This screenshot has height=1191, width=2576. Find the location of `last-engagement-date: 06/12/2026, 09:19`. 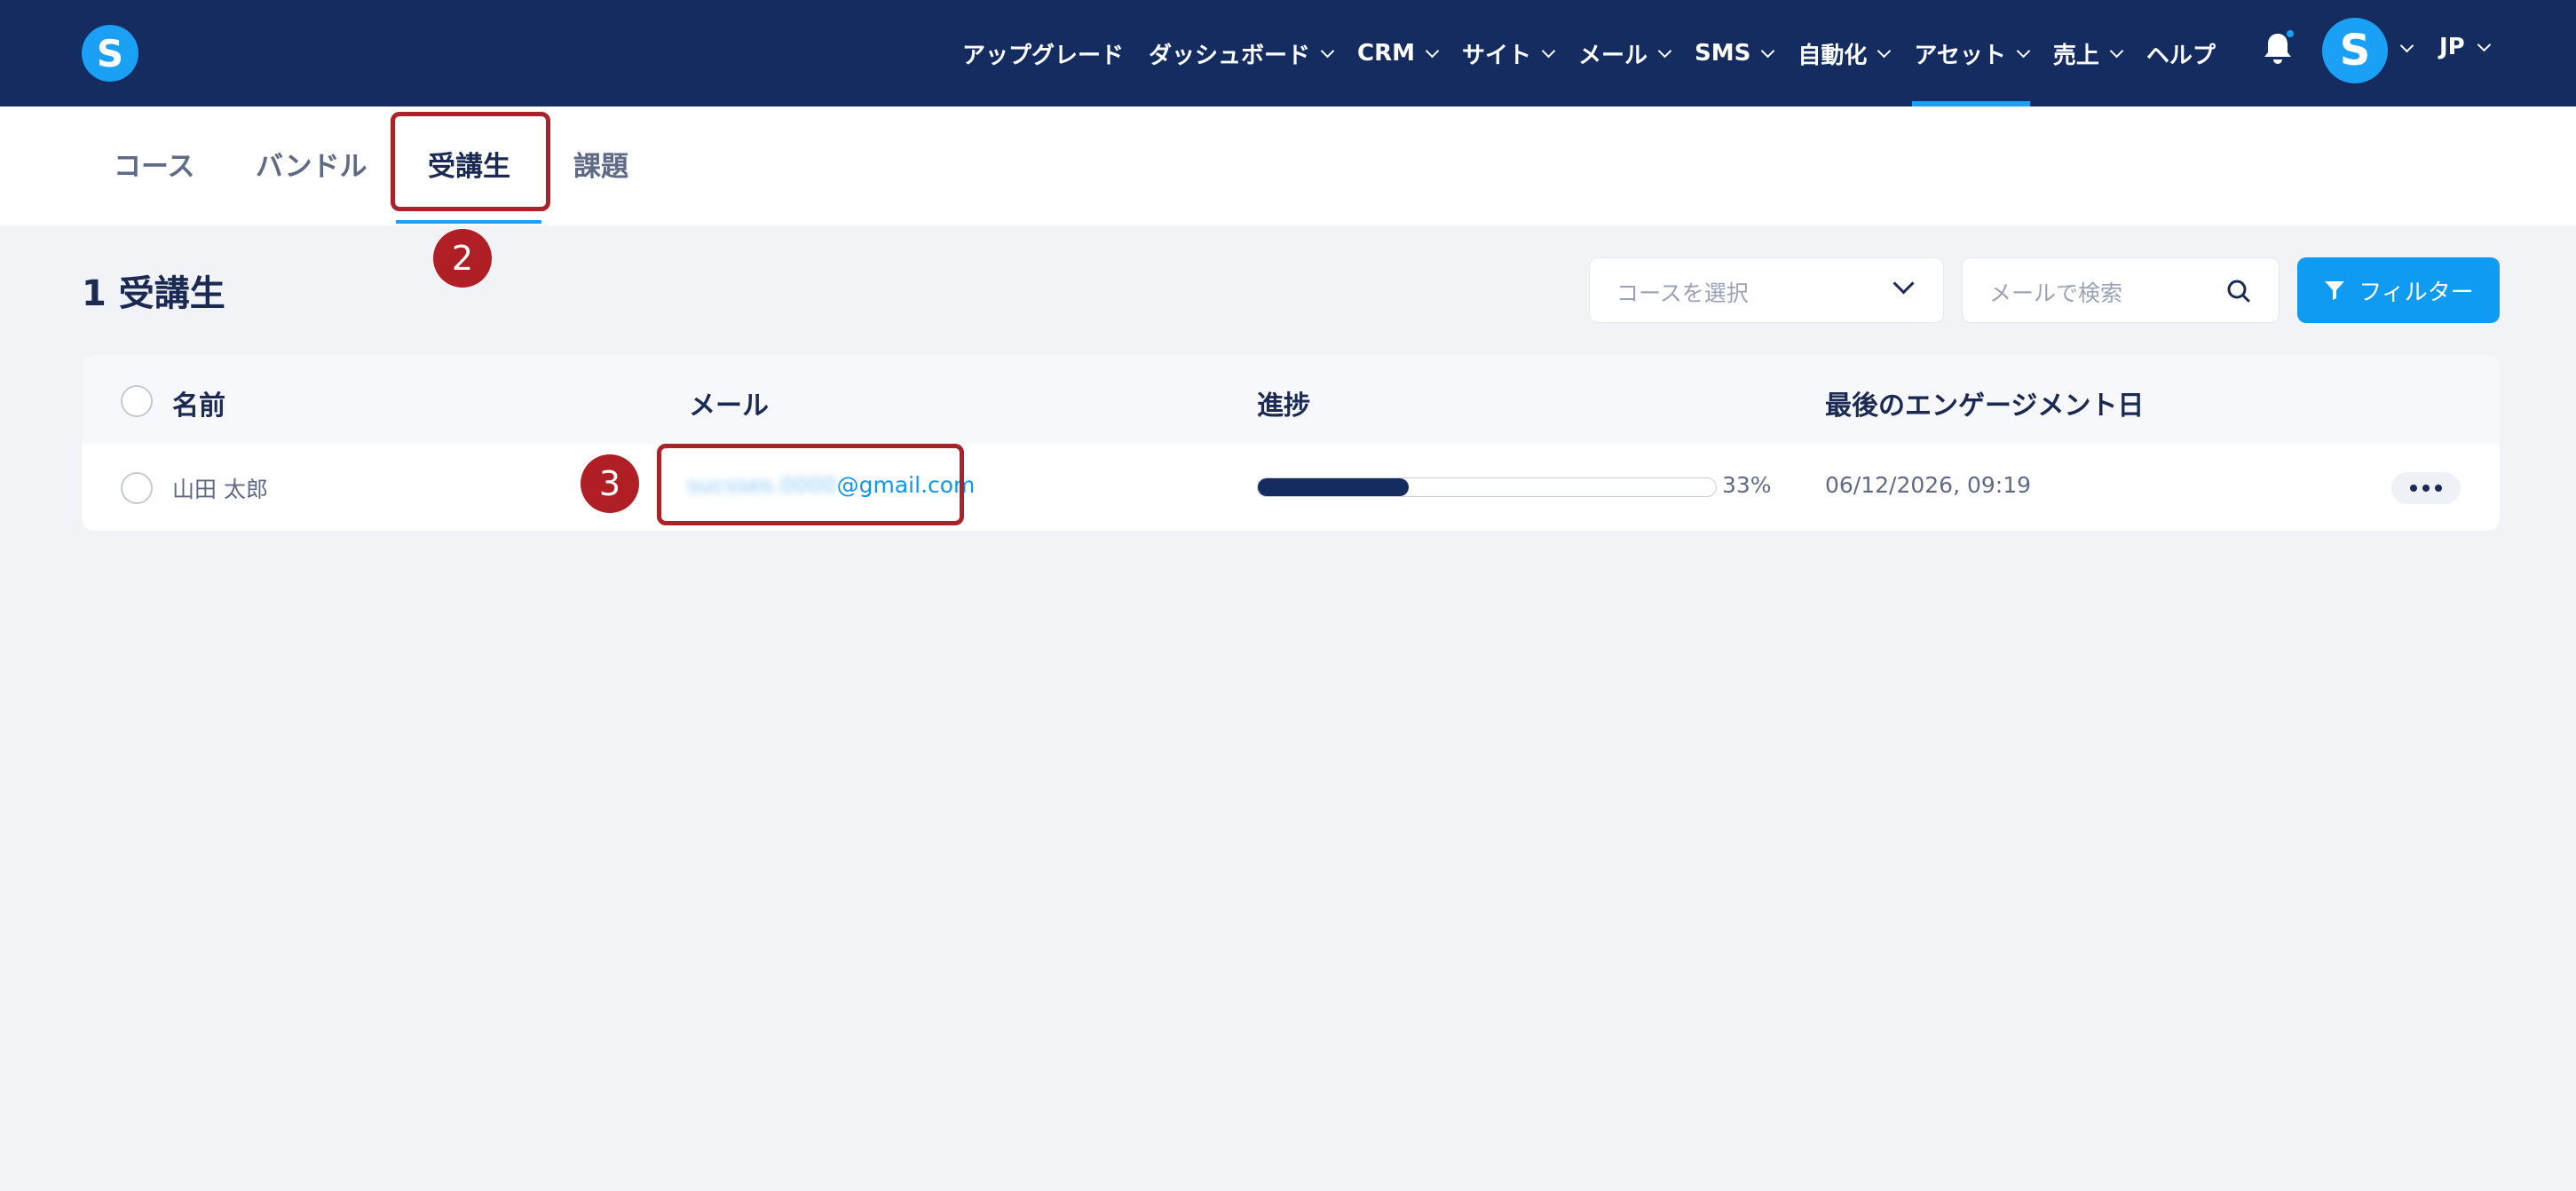

last-engagement-date: 06/12/2026, 09:19 is located at coordinates (1929, 485).